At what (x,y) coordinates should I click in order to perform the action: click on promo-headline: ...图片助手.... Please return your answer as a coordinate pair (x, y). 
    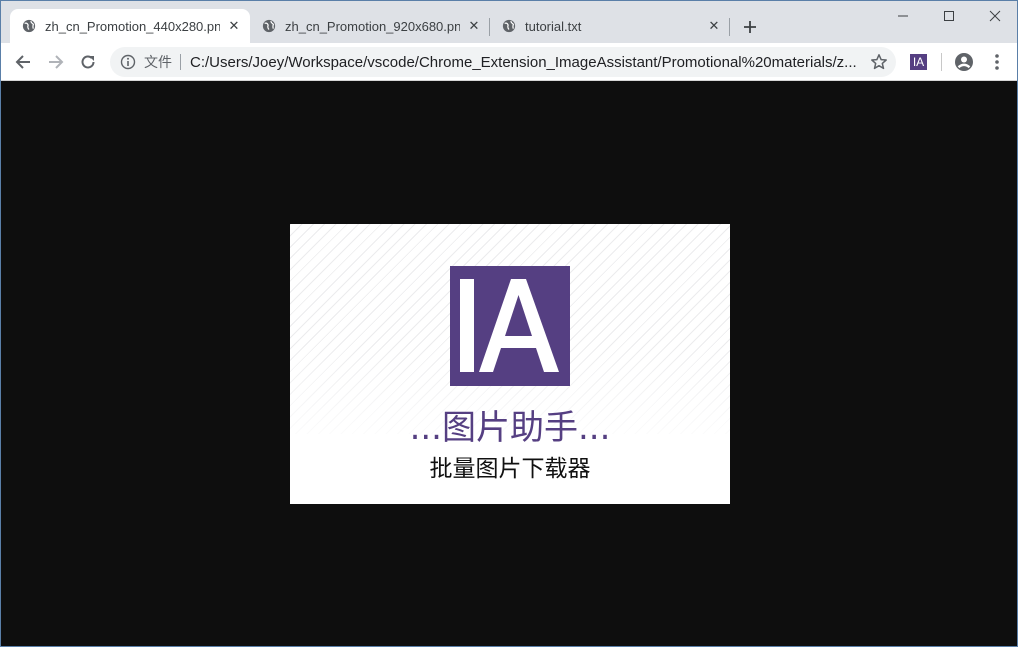
    Looking at the image, I should click on (510, 428).